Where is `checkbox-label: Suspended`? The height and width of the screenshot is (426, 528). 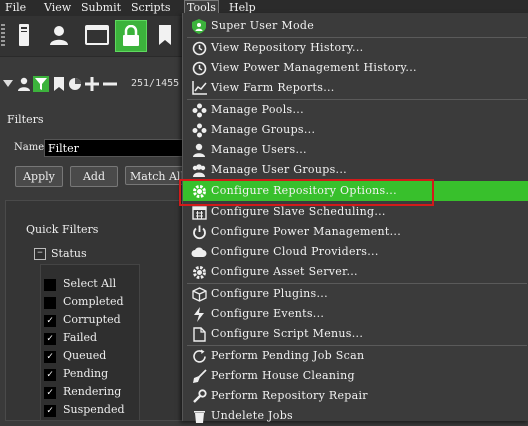 checkbox-label: Suspended is located at coordinates (94, 409).